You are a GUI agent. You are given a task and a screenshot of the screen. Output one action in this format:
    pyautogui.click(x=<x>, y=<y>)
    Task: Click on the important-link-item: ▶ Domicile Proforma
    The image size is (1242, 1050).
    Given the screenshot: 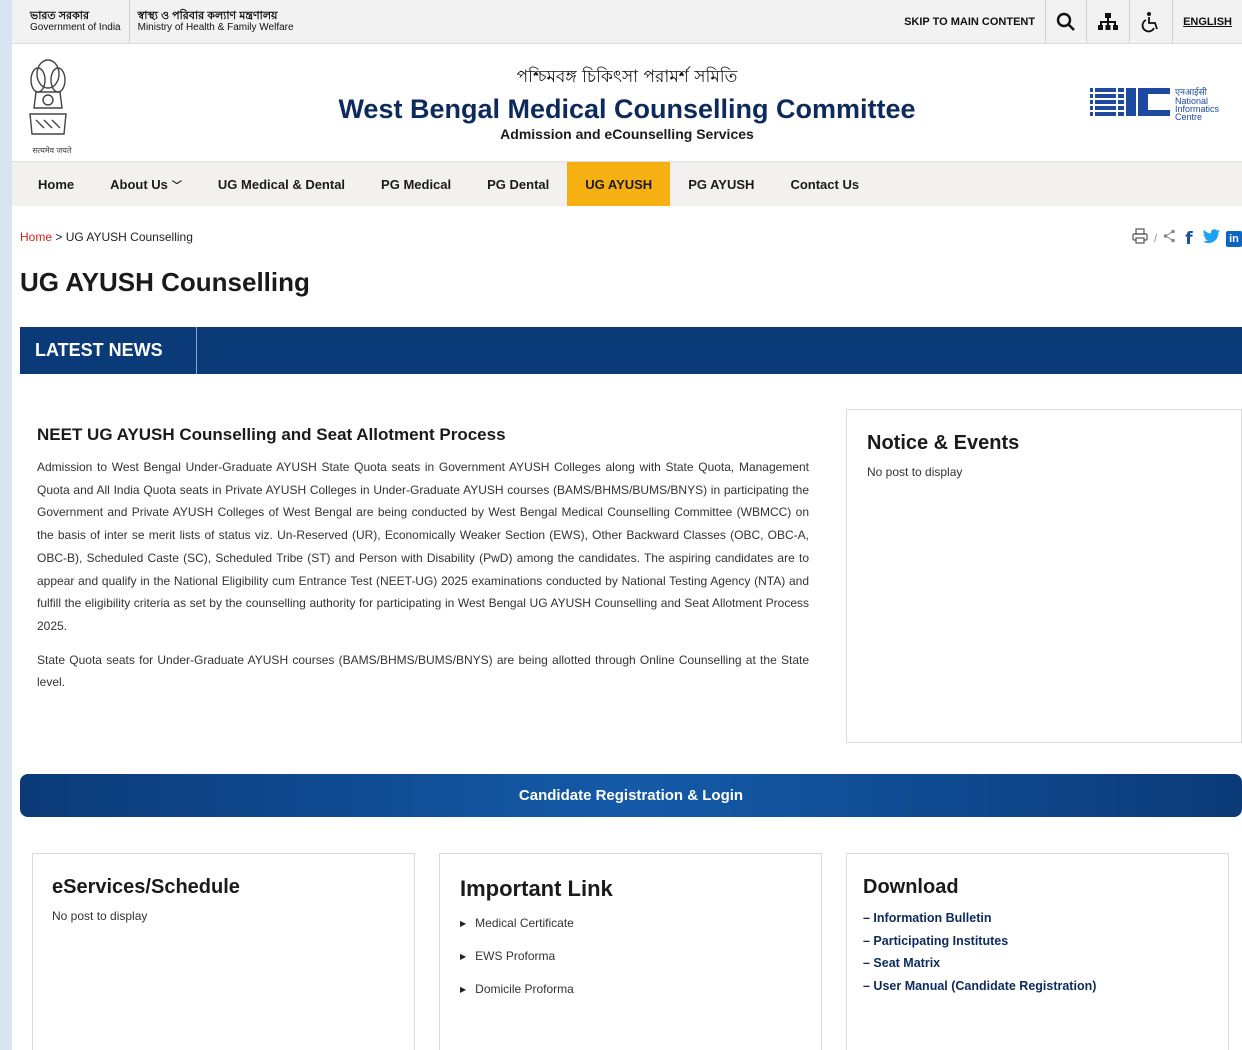 What is the action you would take?
    pyautogui.click(x=630, y=989)
    